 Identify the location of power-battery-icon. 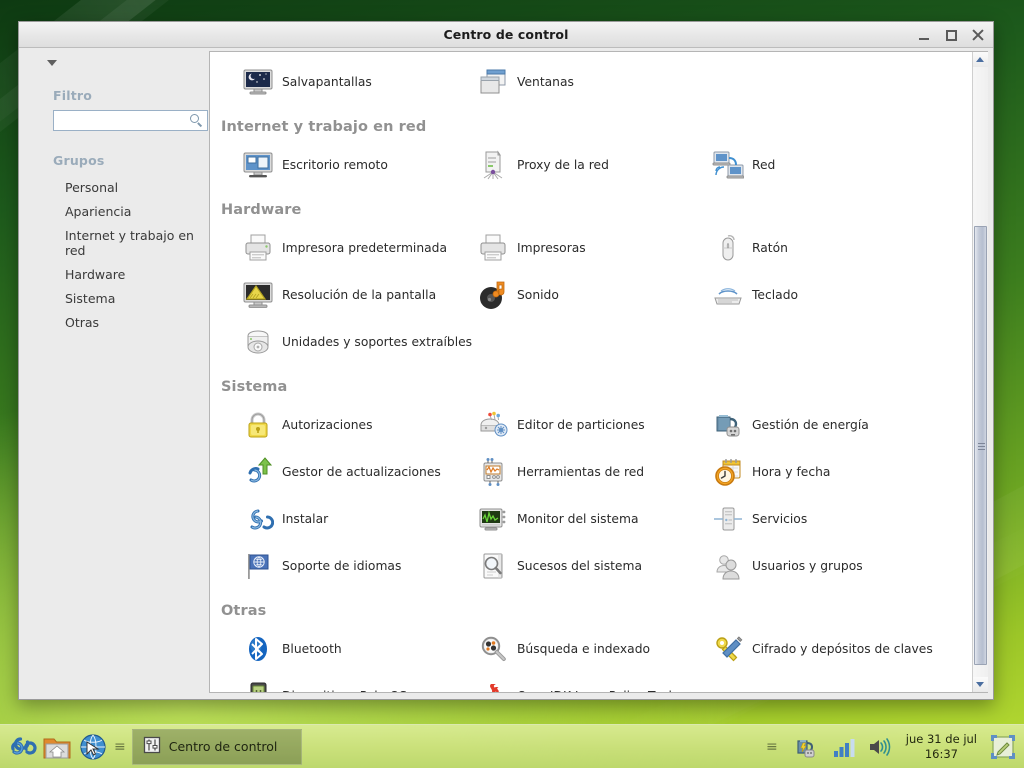
(806, 747).